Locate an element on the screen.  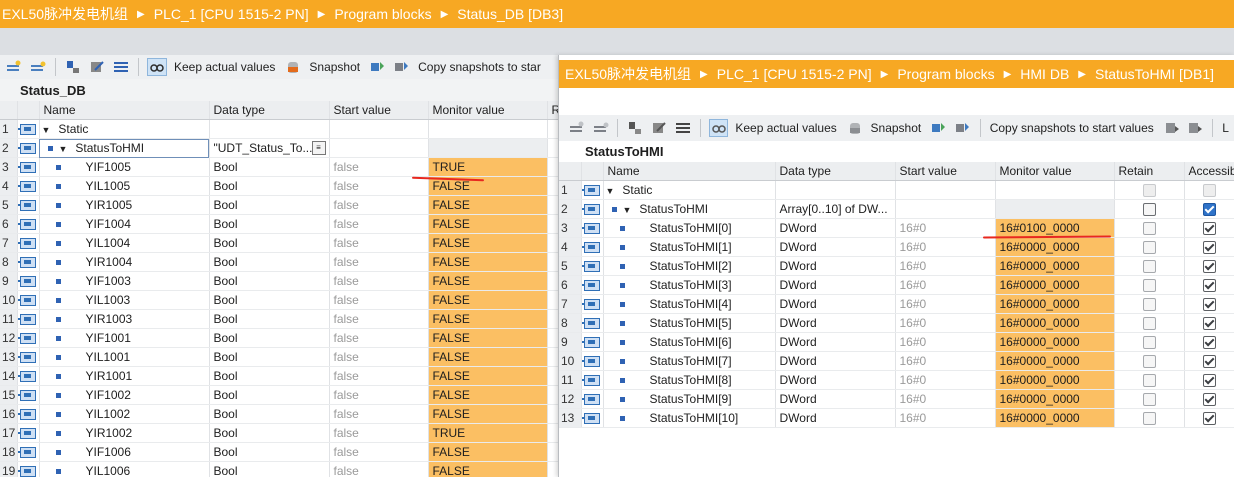
table-row: 9 StatusToHMI[6] DWord 16#0 16#0000_0000 is located at coordinates (896, 342).